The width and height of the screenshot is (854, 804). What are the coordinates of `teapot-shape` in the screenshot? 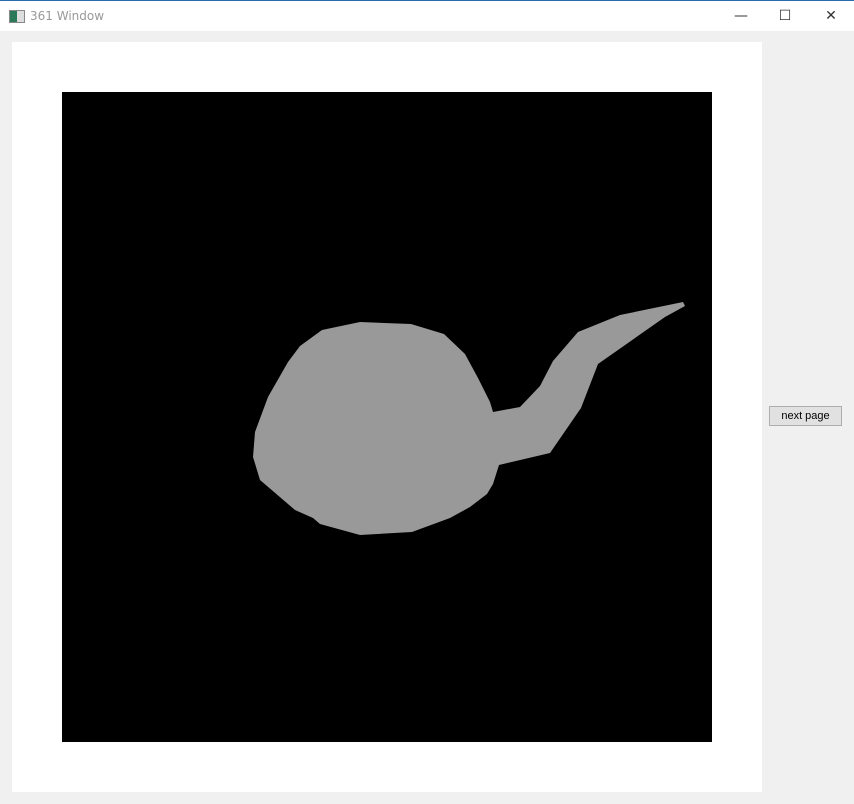 It's located at (469, 418).